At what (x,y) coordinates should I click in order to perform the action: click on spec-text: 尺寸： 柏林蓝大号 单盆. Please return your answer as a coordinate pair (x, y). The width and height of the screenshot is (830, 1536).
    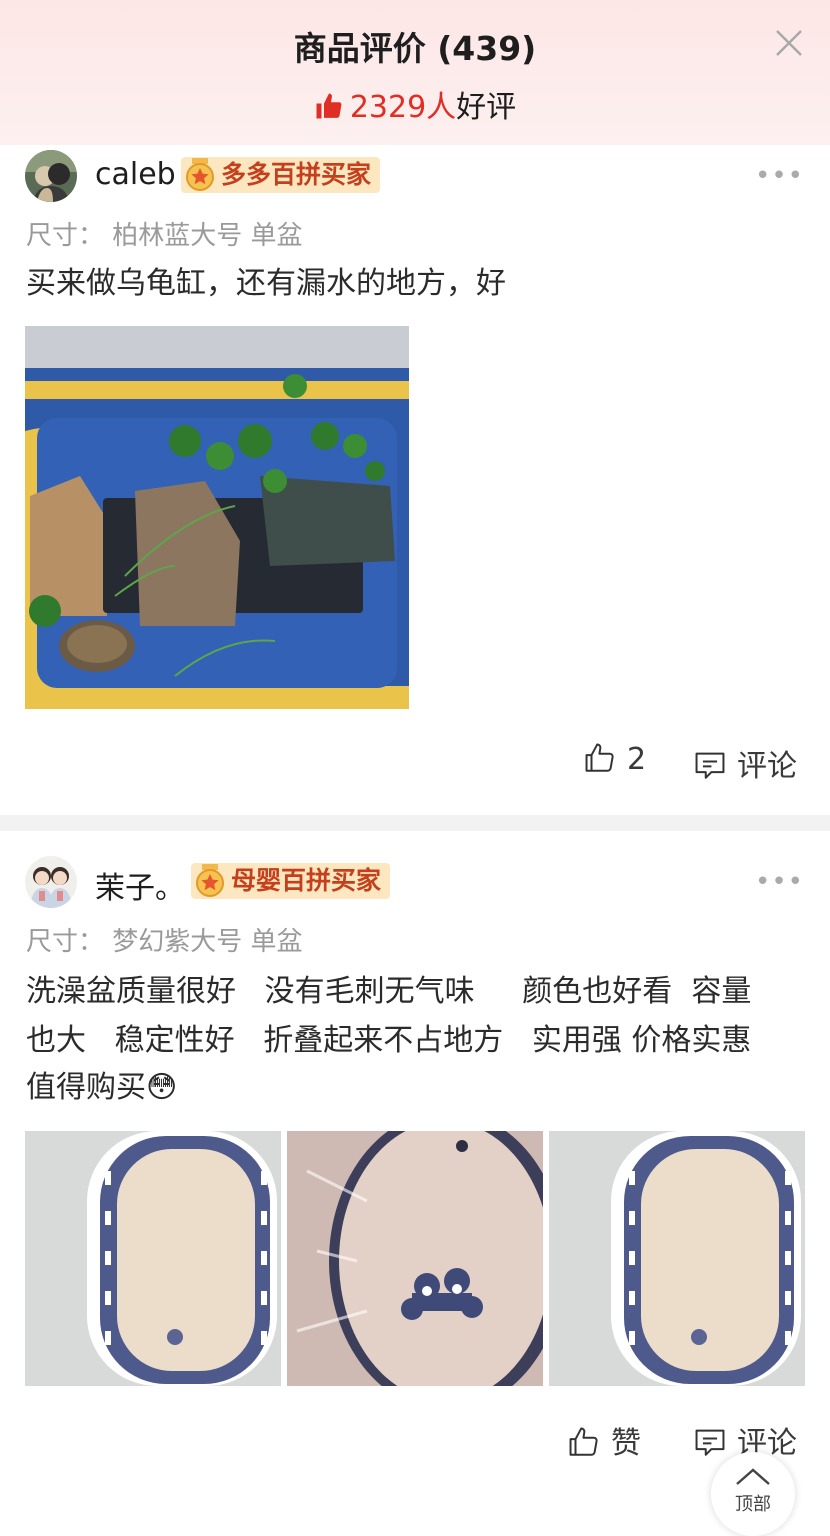
    Looking at the image, I should click on (164, 236).